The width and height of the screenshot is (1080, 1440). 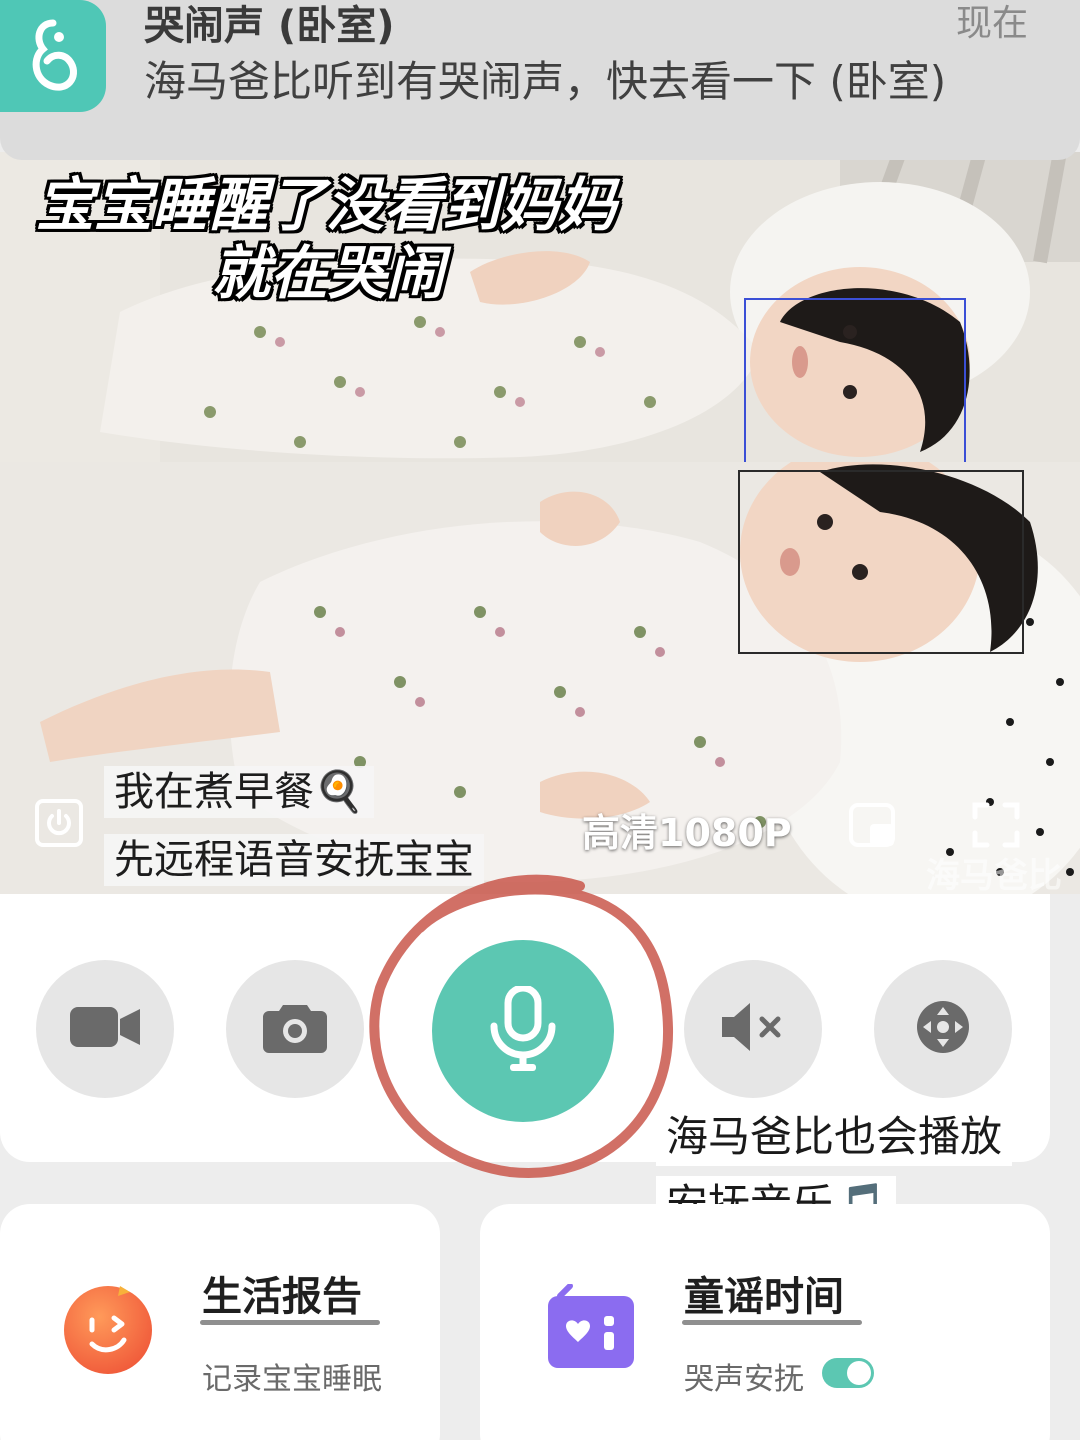 I want to click on direction-pad-icon, so click(x=943, y=1029).